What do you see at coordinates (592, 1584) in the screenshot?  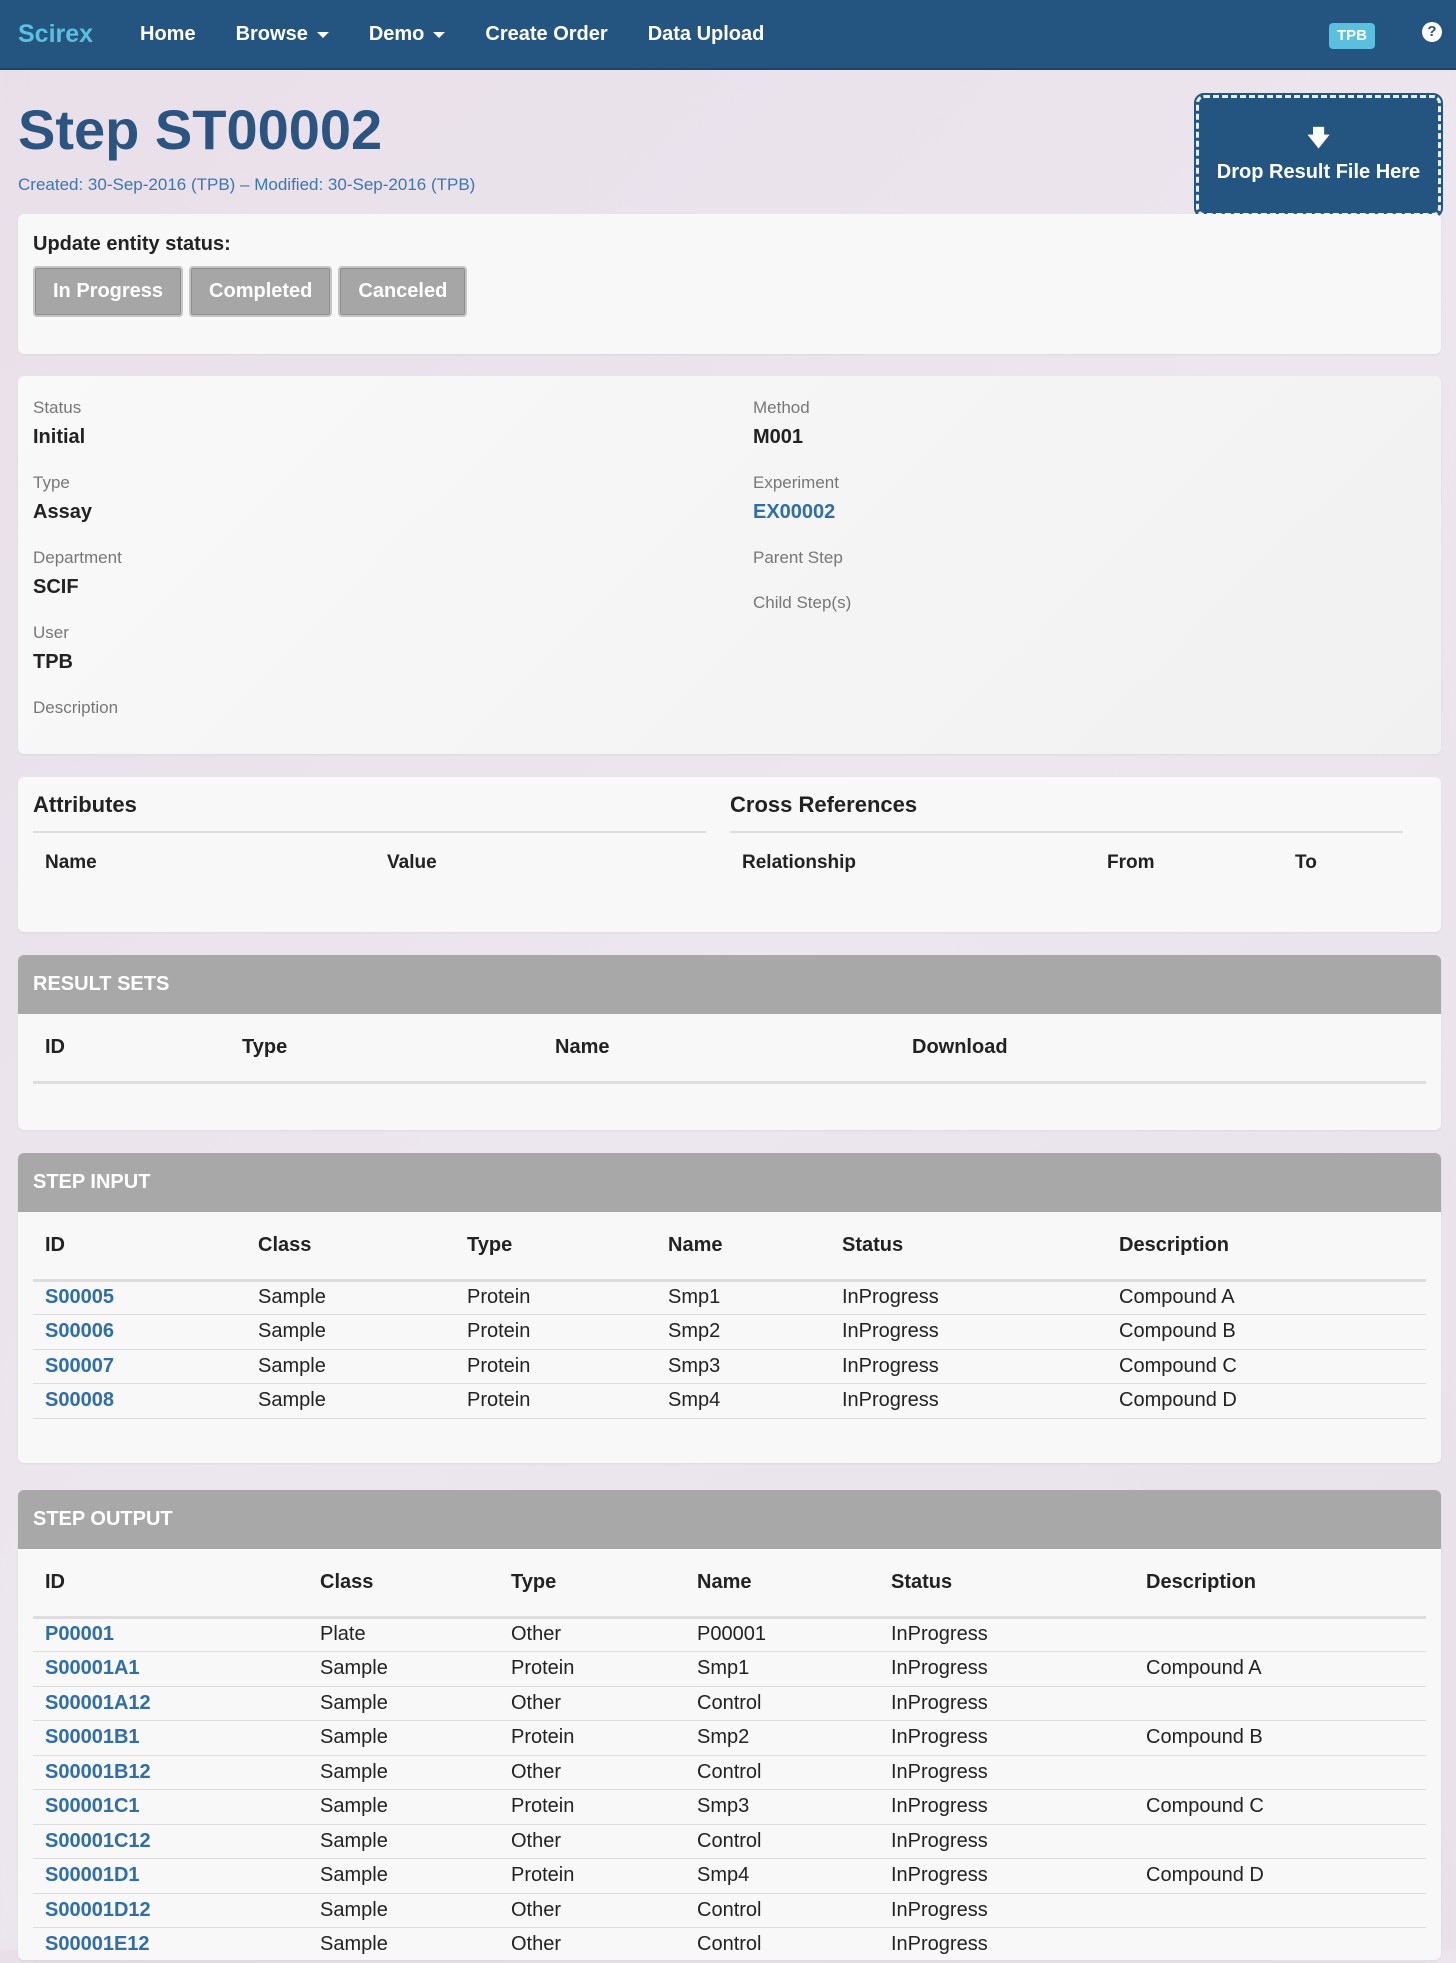 I see `output-col-type: Type` at bounding box center [592, 1584].